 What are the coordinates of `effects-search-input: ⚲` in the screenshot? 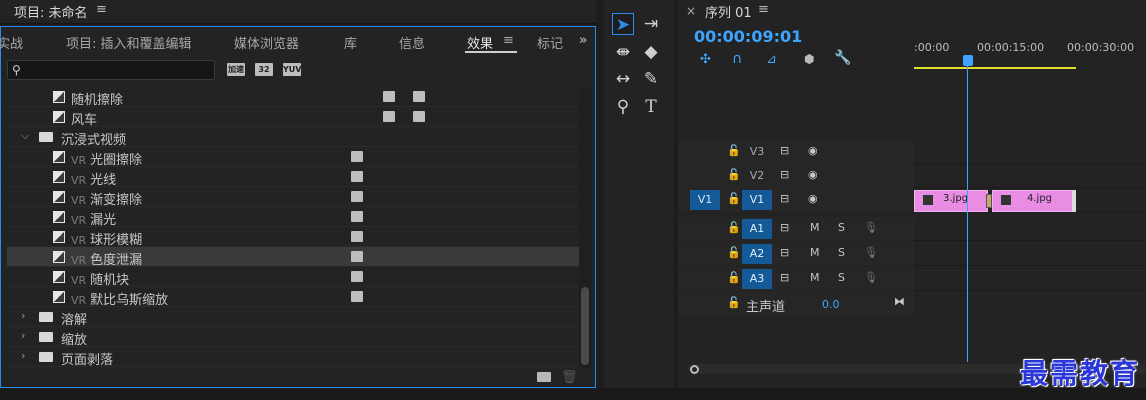 It's located at (111, 70).